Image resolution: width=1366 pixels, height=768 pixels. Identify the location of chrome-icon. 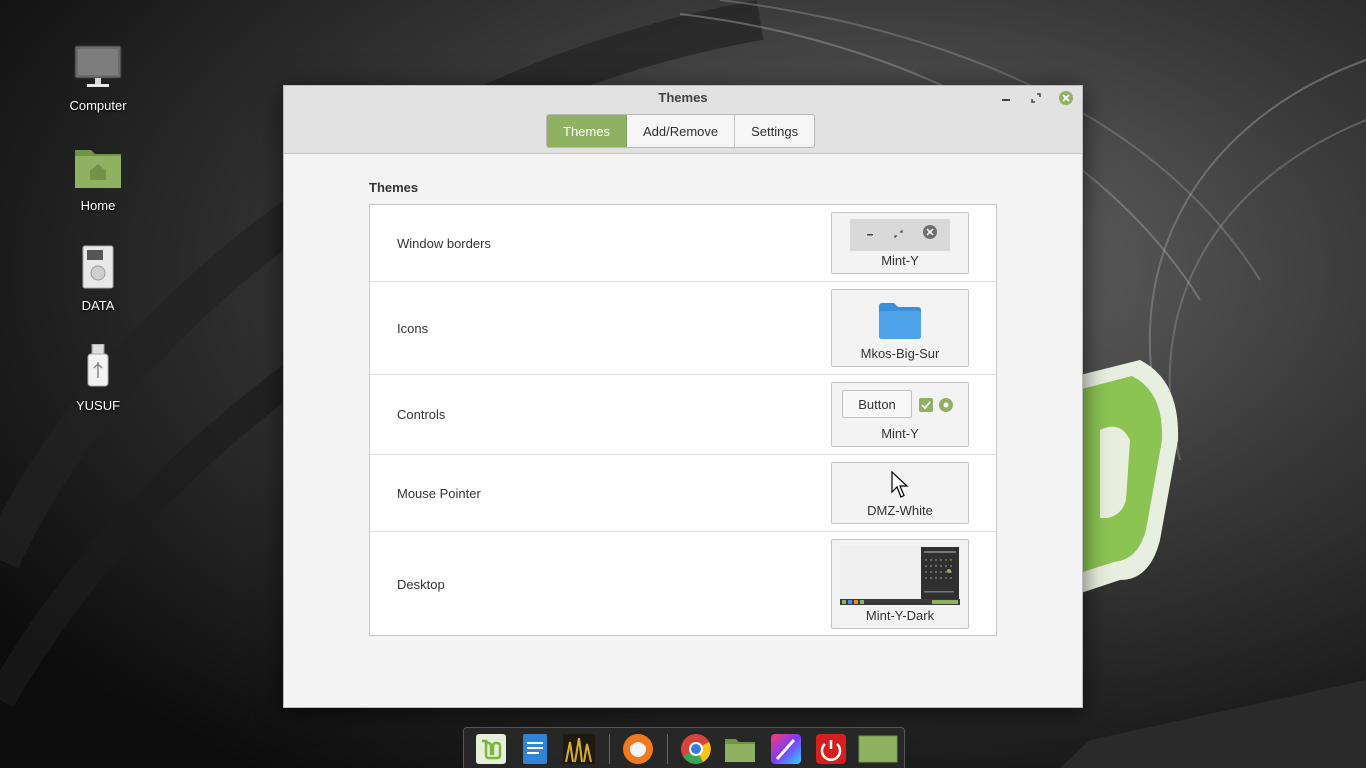
(696, 749).